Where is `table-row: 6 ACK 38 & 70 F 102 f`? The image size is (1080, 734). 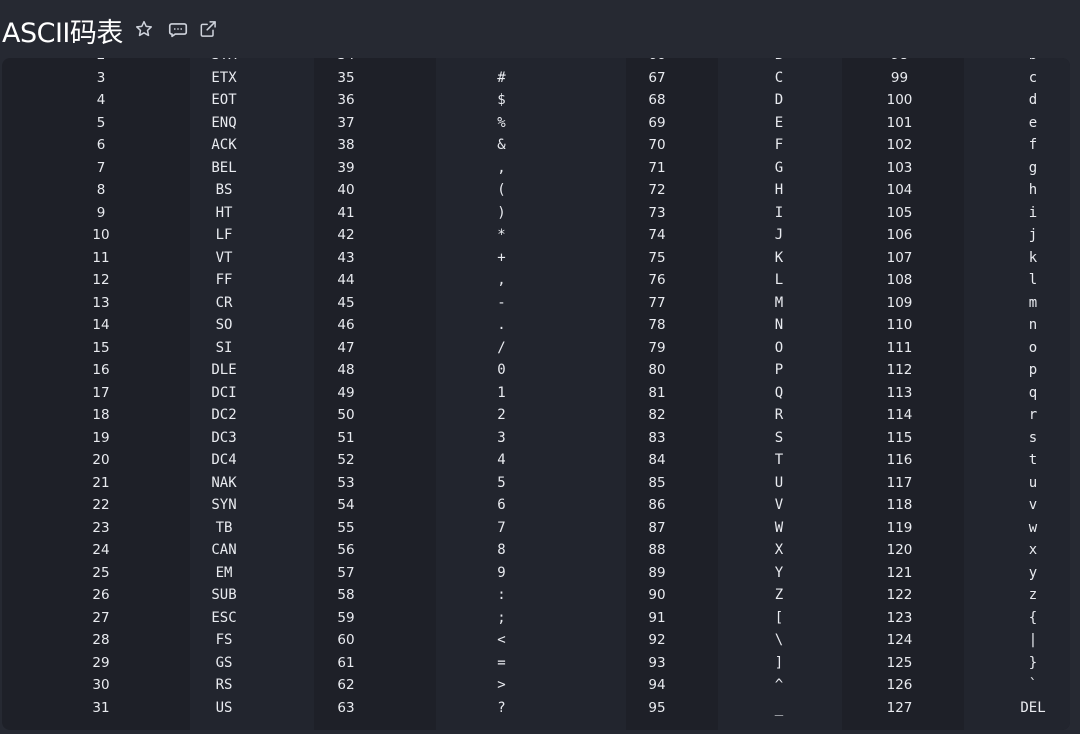
table-row: 6 ACK 38 & 70 F 102 f is located at coordinates (536, 145).